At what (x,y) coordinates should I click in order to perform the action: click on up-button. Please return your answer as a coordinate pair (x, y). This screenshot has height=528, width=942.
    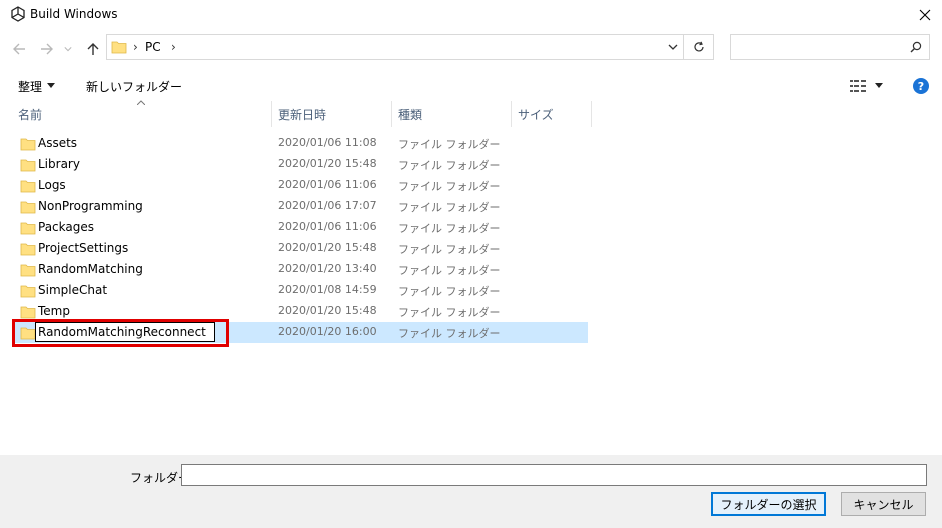
    Looking at the image, I should click on (93, 49).